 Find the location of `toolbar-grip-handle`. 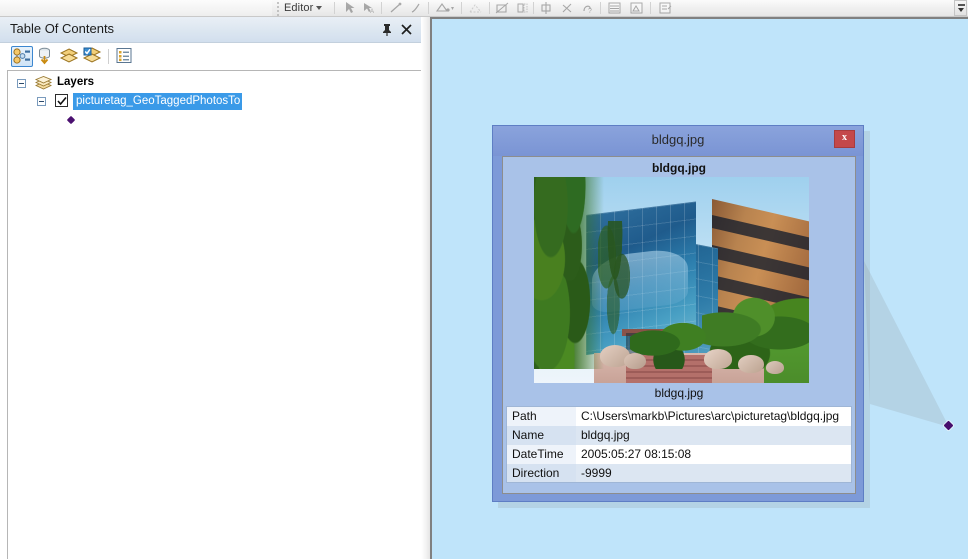

toolbar-grip-handle is located at coordinates (278, 9).